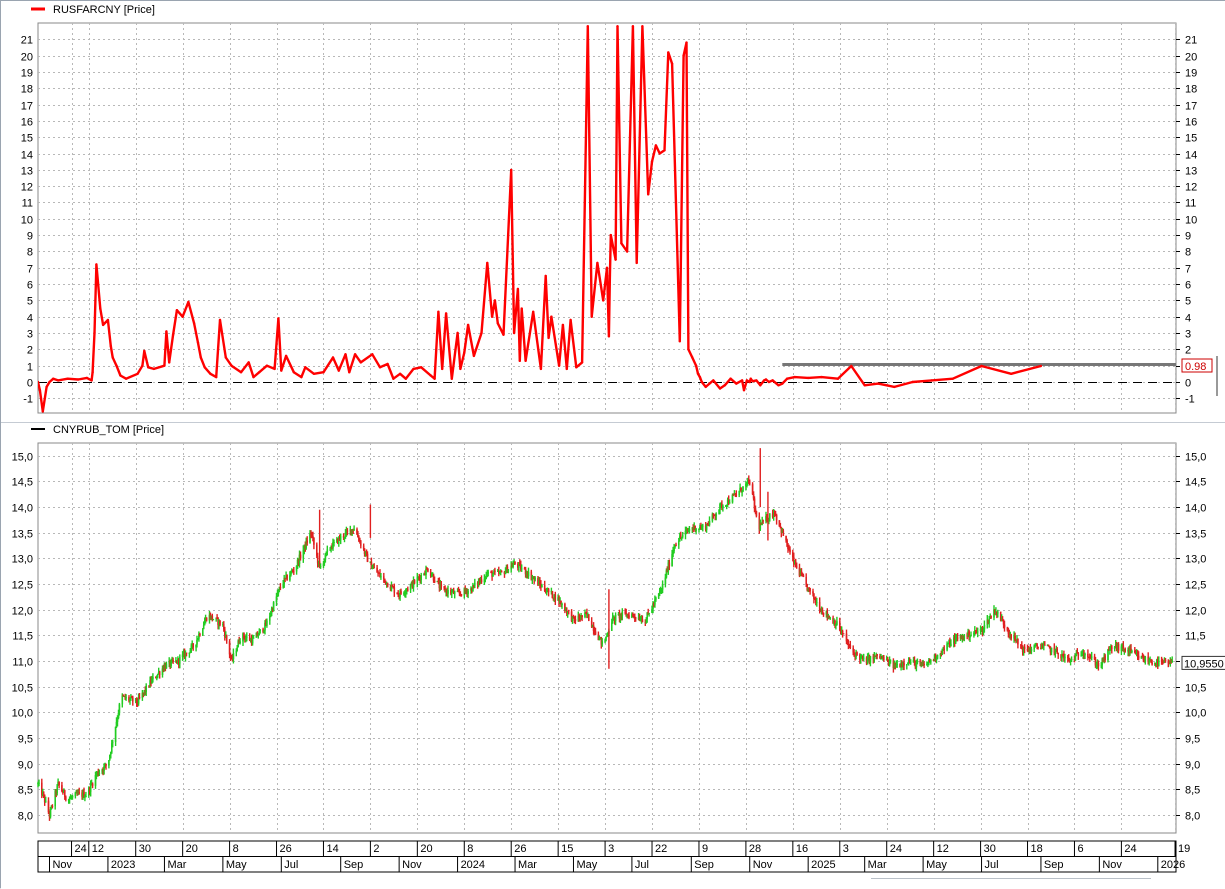 This screenshot has height=889, width=1225. What do you see at coordinates (1173, 865) in the screenshot?
I see `x-month-label: 2026` at bounding box center [1173, 865].